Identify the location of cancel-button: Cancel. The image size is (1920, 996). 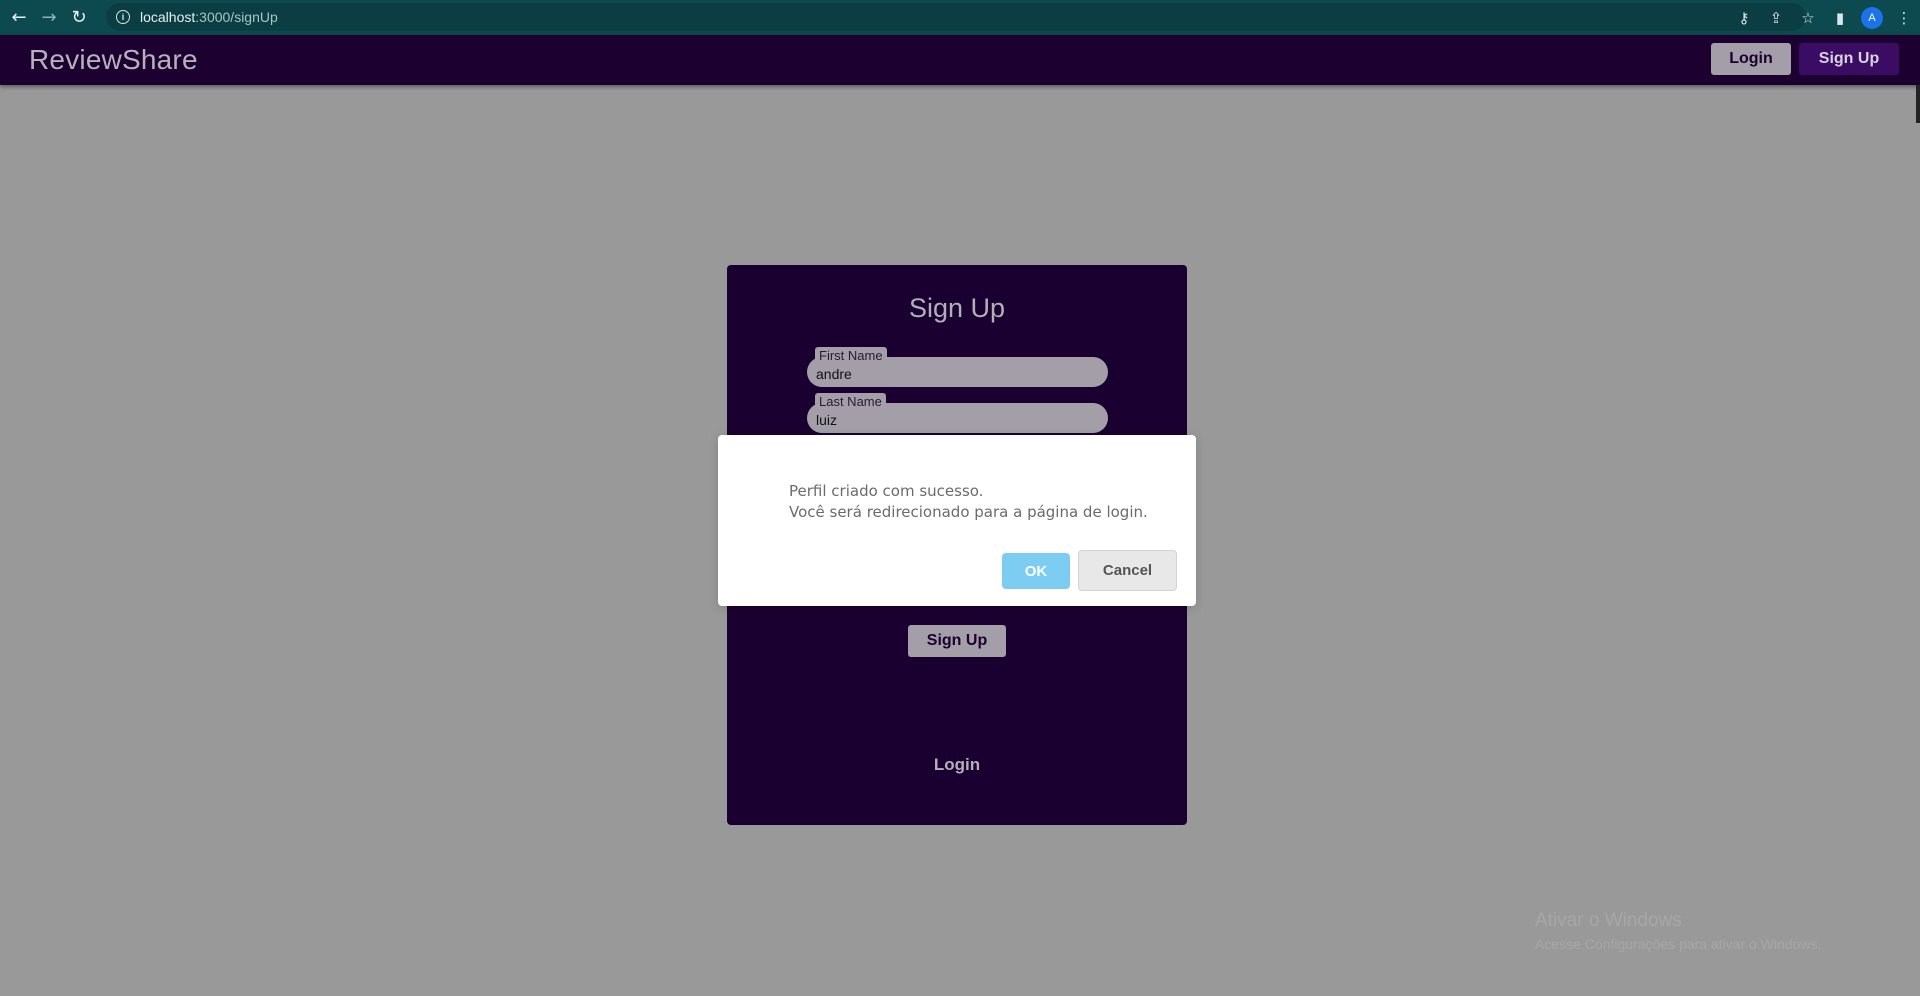
(1127, 570).